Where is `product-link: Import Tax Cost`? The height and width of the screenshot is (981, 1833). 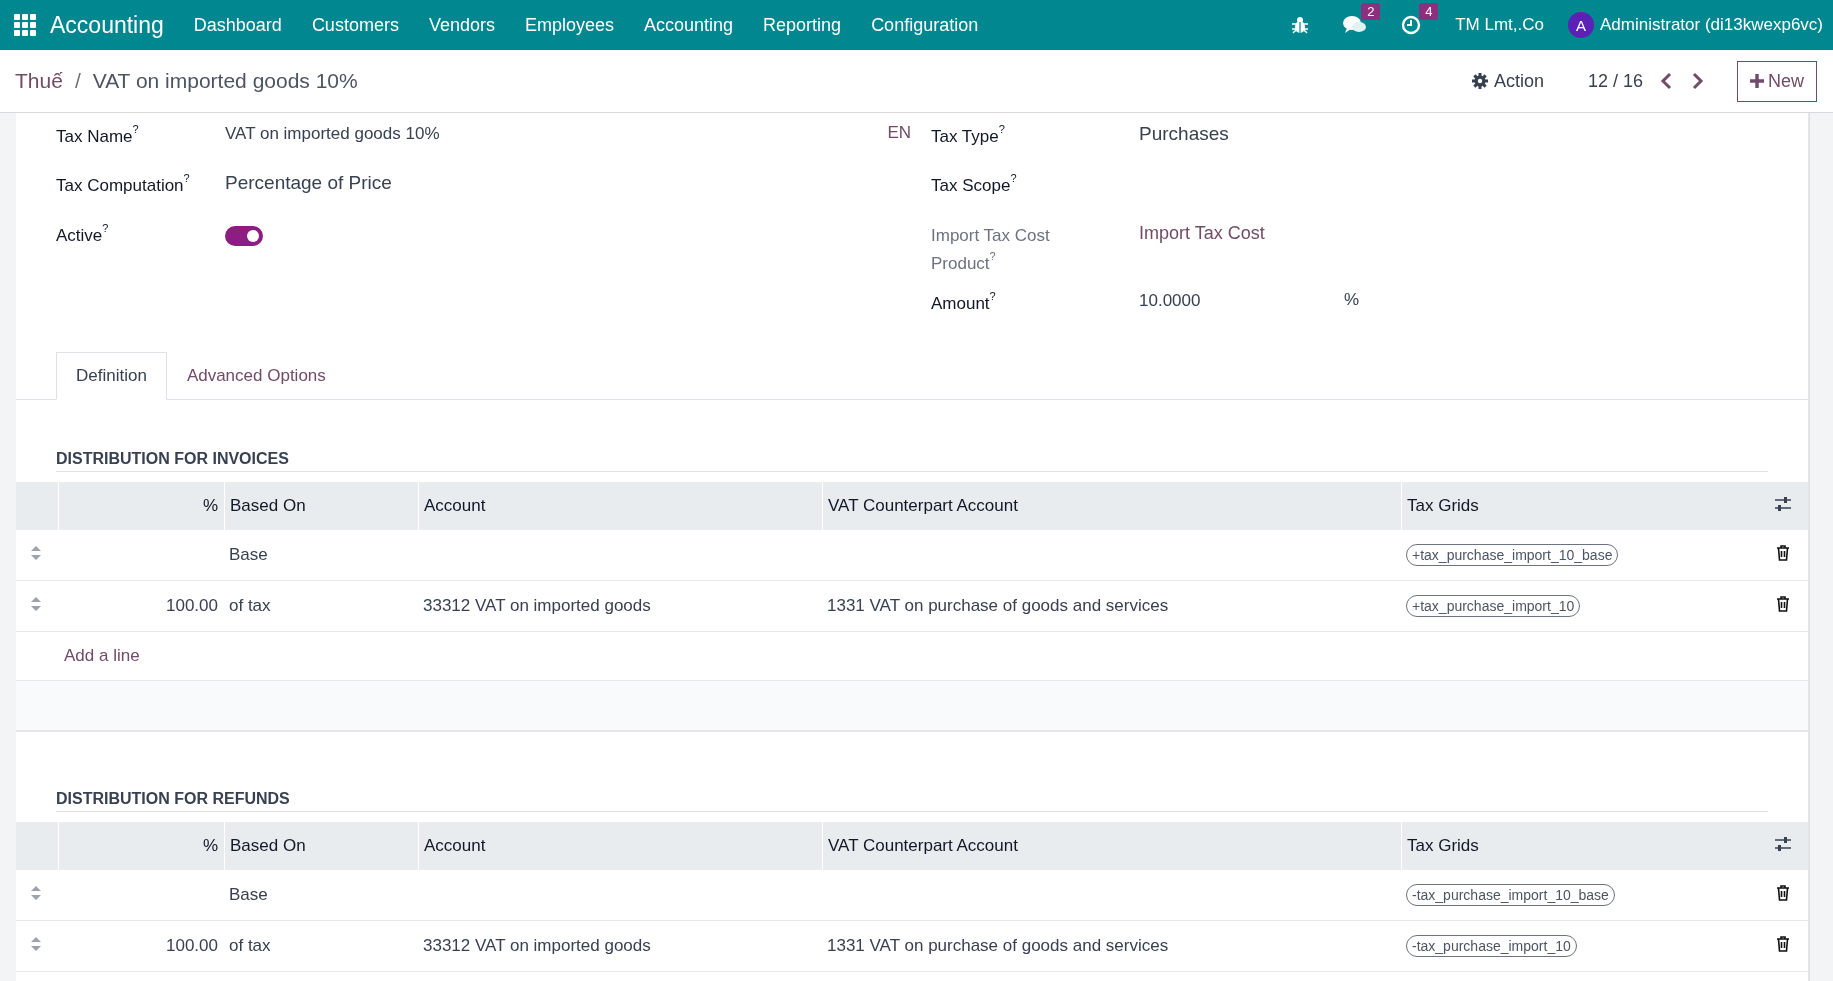
product-link: Import Tax Cost is located at coordinates (1202, 233).